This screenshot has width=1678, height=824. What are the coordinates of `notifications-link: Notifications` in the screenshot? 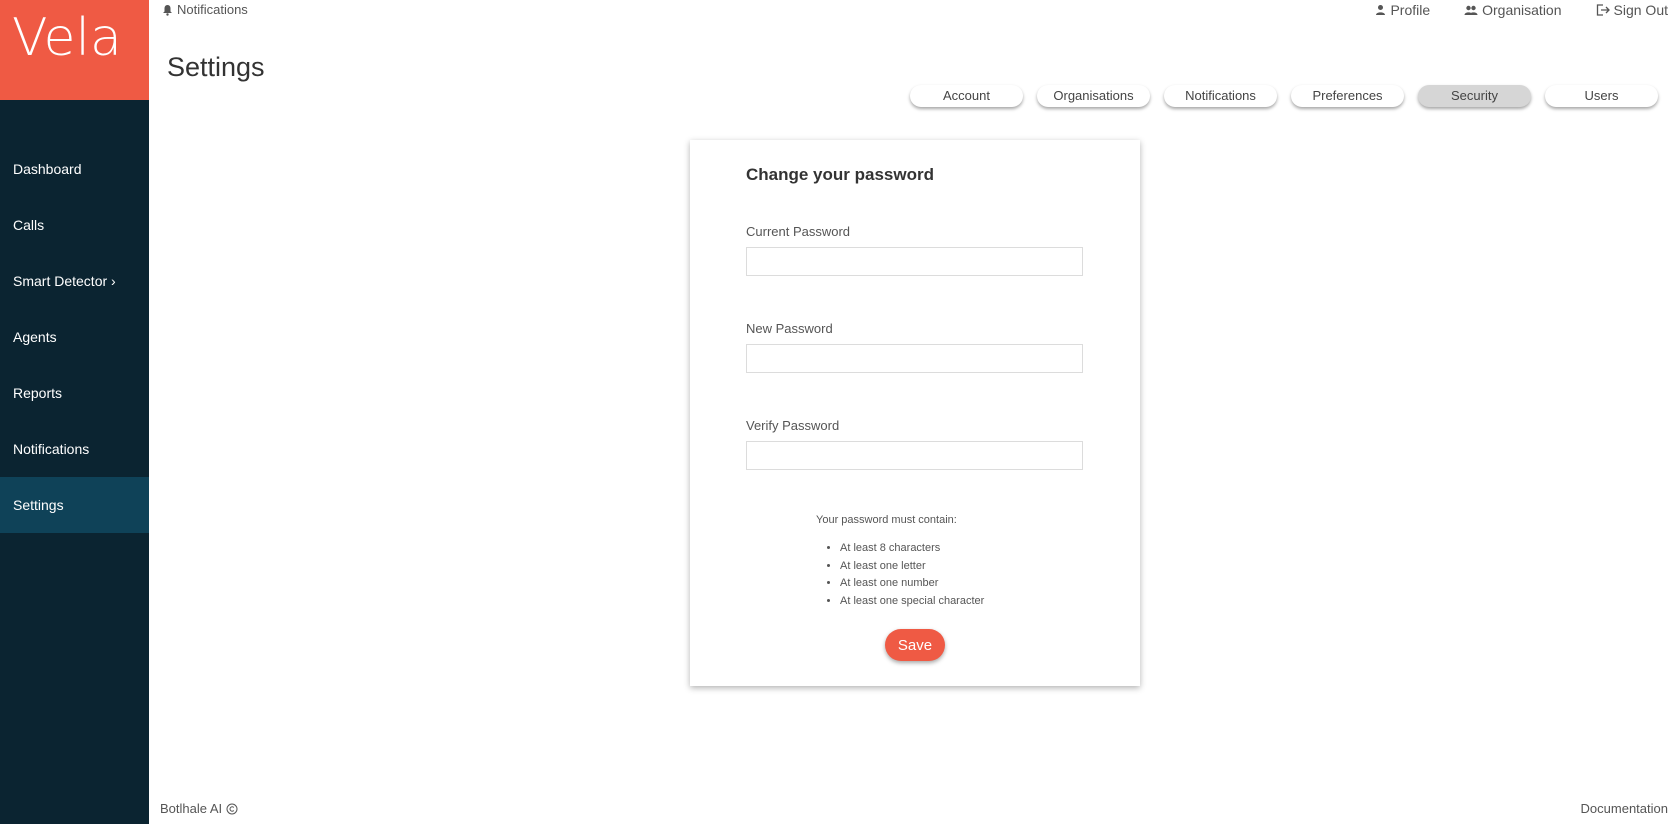 It's located at (205, 9).